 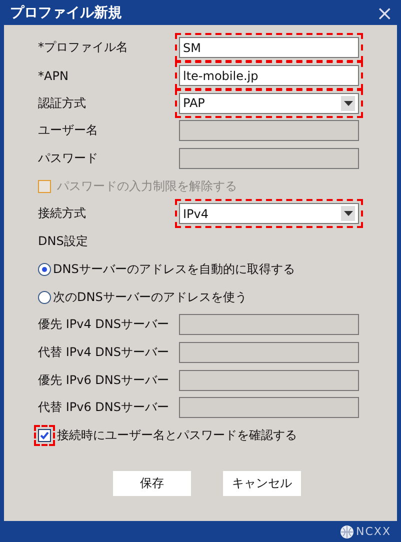 I want to click on field-label: 代替 IPv4 DNSサーバー, so click(x=104, y=352).